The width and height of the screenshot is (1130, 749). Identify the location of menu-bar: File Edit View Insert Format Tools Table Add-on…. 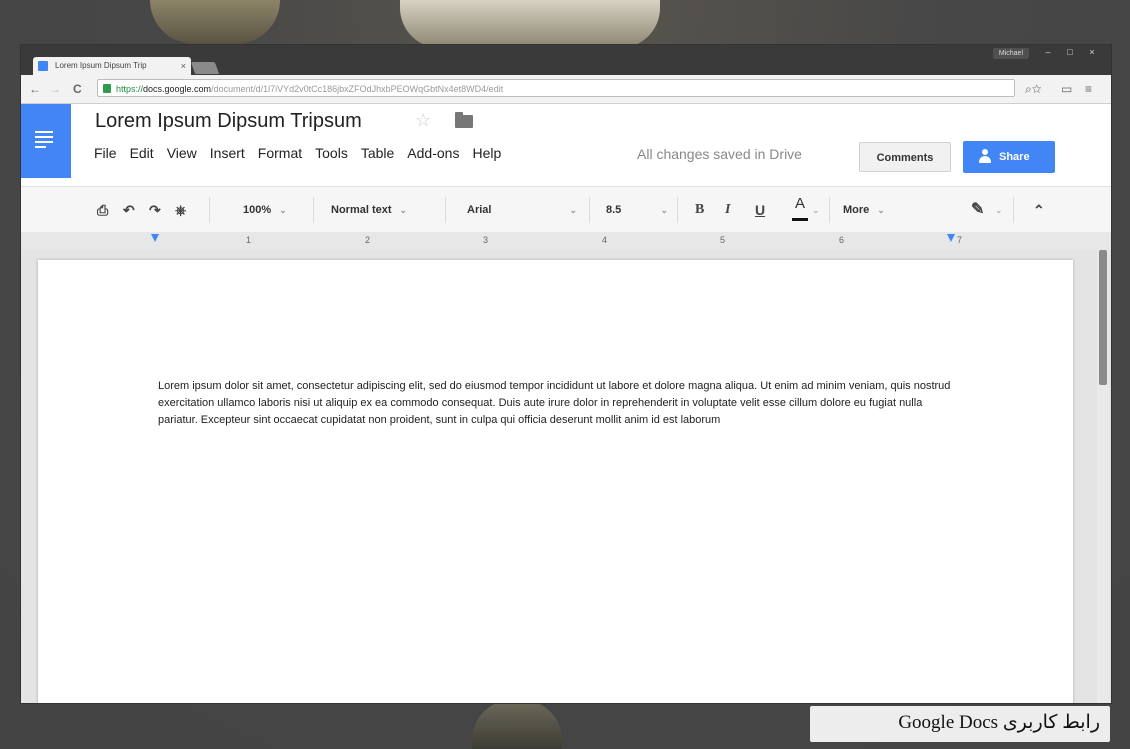
(304, 153).